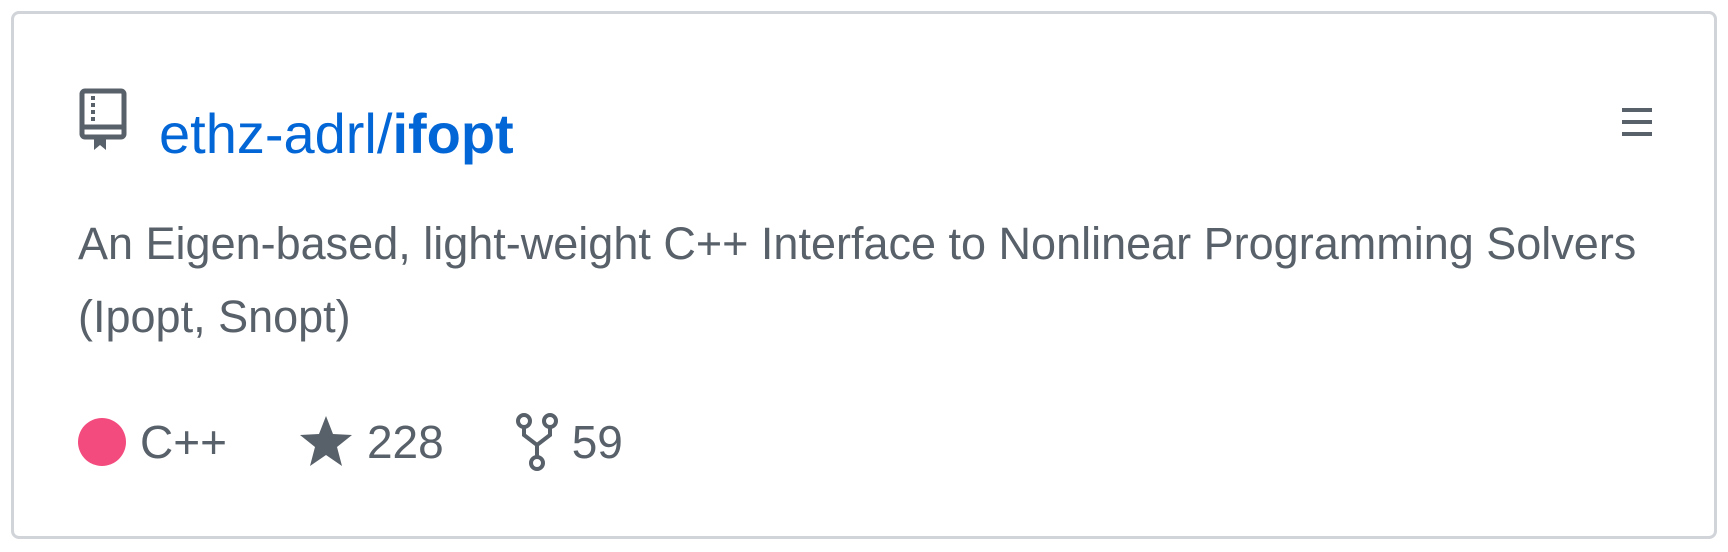 This screenshot has height=552, width=1728. I want to click on stars-count: 228, so click(371, 442).